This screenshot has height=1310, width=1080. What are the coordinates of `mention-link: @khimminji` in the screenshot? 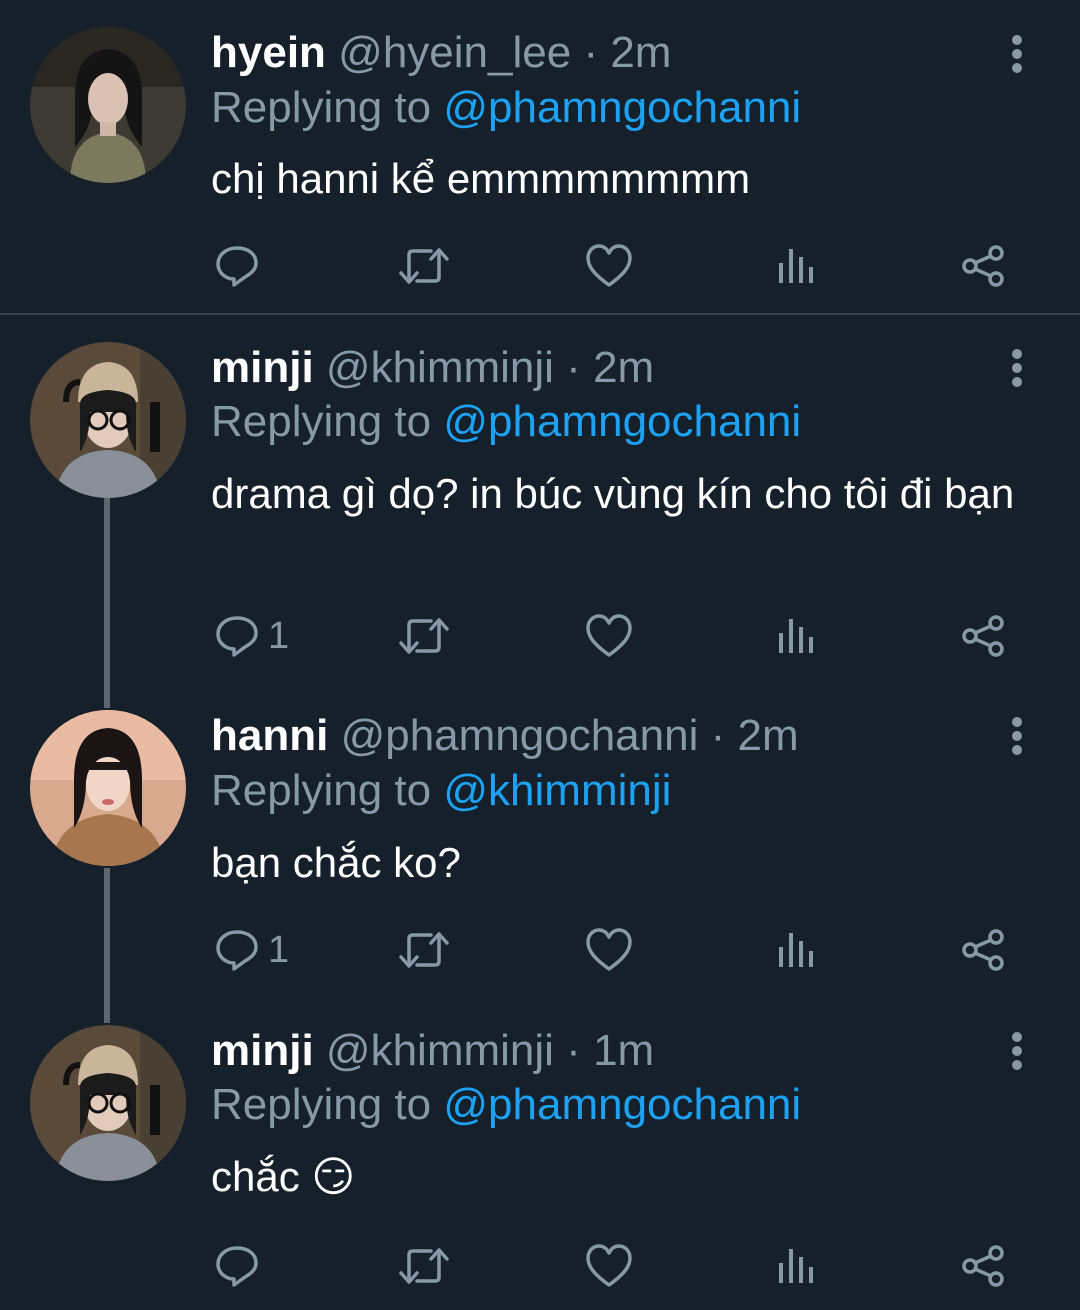 It's located at (557, 790).